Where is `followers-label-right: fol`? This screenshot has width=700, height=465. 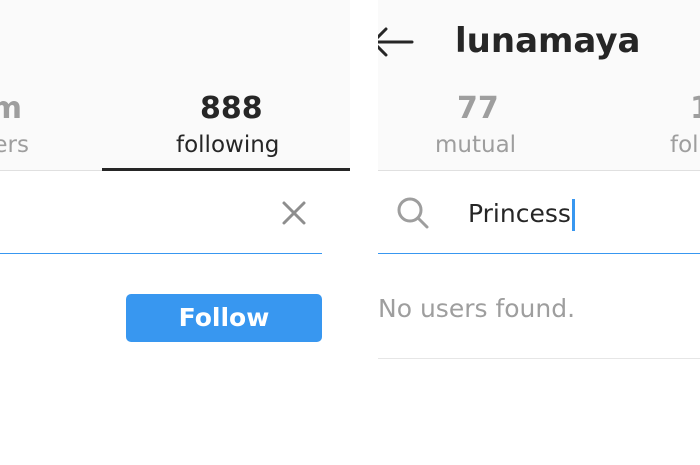 followers-label-right: fol is located at coordinates (684, 145).